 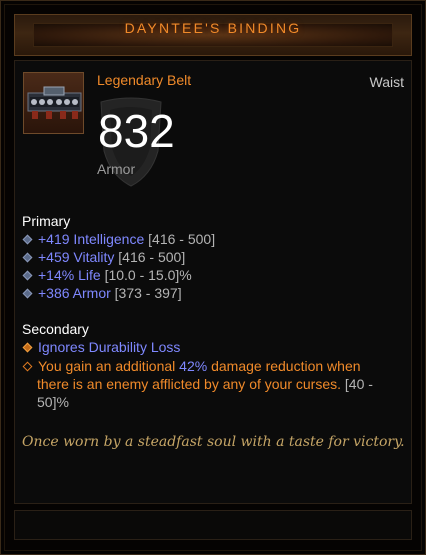 I want to click on primary-stat-vitality: +459 Vitality [416 - 500], so click(x=103, y=257).